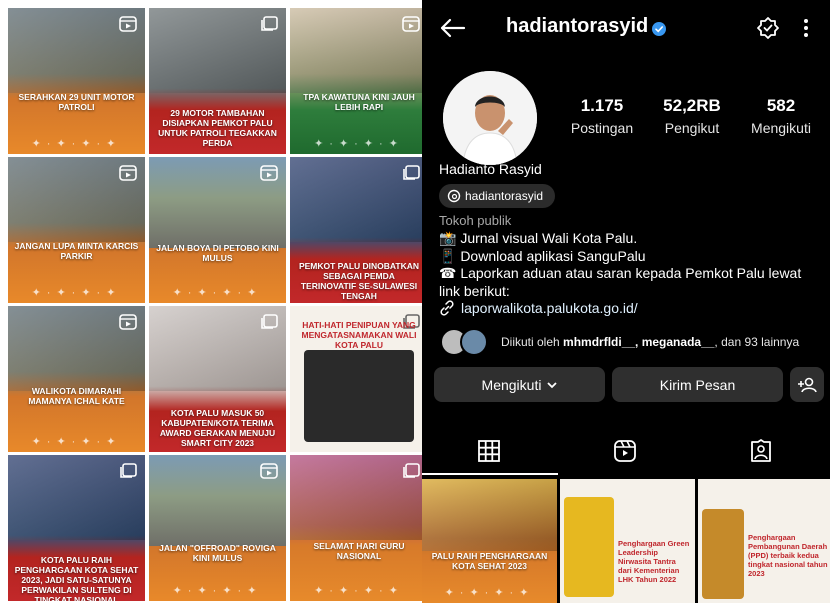 This screenshot has height=603, width=830. What do you see at coordinates (454, 196) in the screenshot?
I see `threads-logo-icon` at bounding box center [454, 196].